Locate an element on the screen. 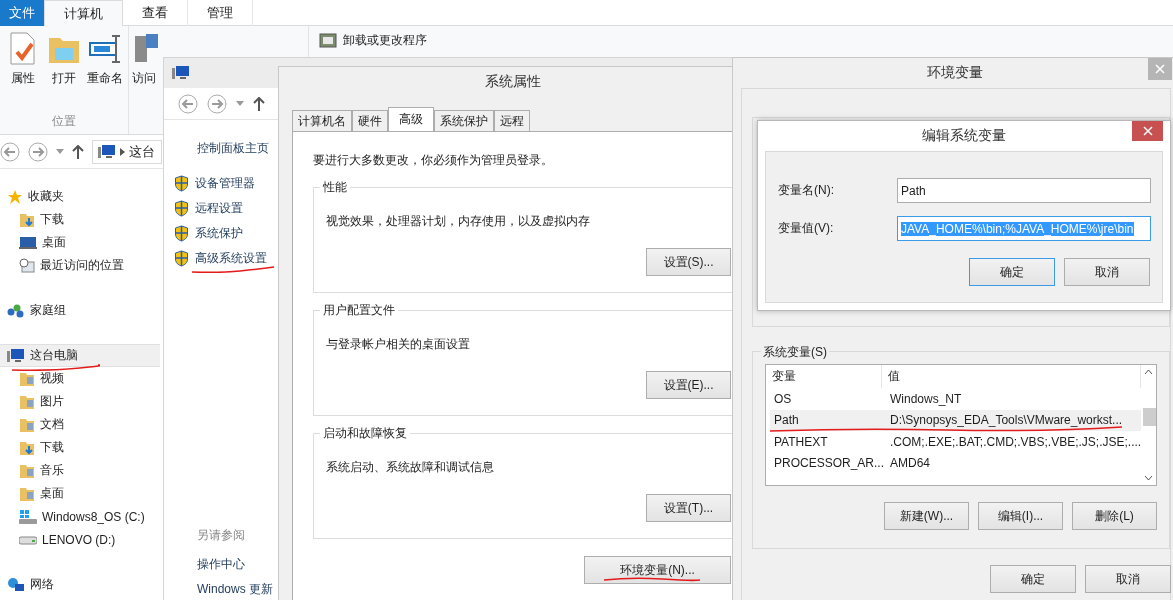  column-header: 值 is located at coordinates (1012, 376).